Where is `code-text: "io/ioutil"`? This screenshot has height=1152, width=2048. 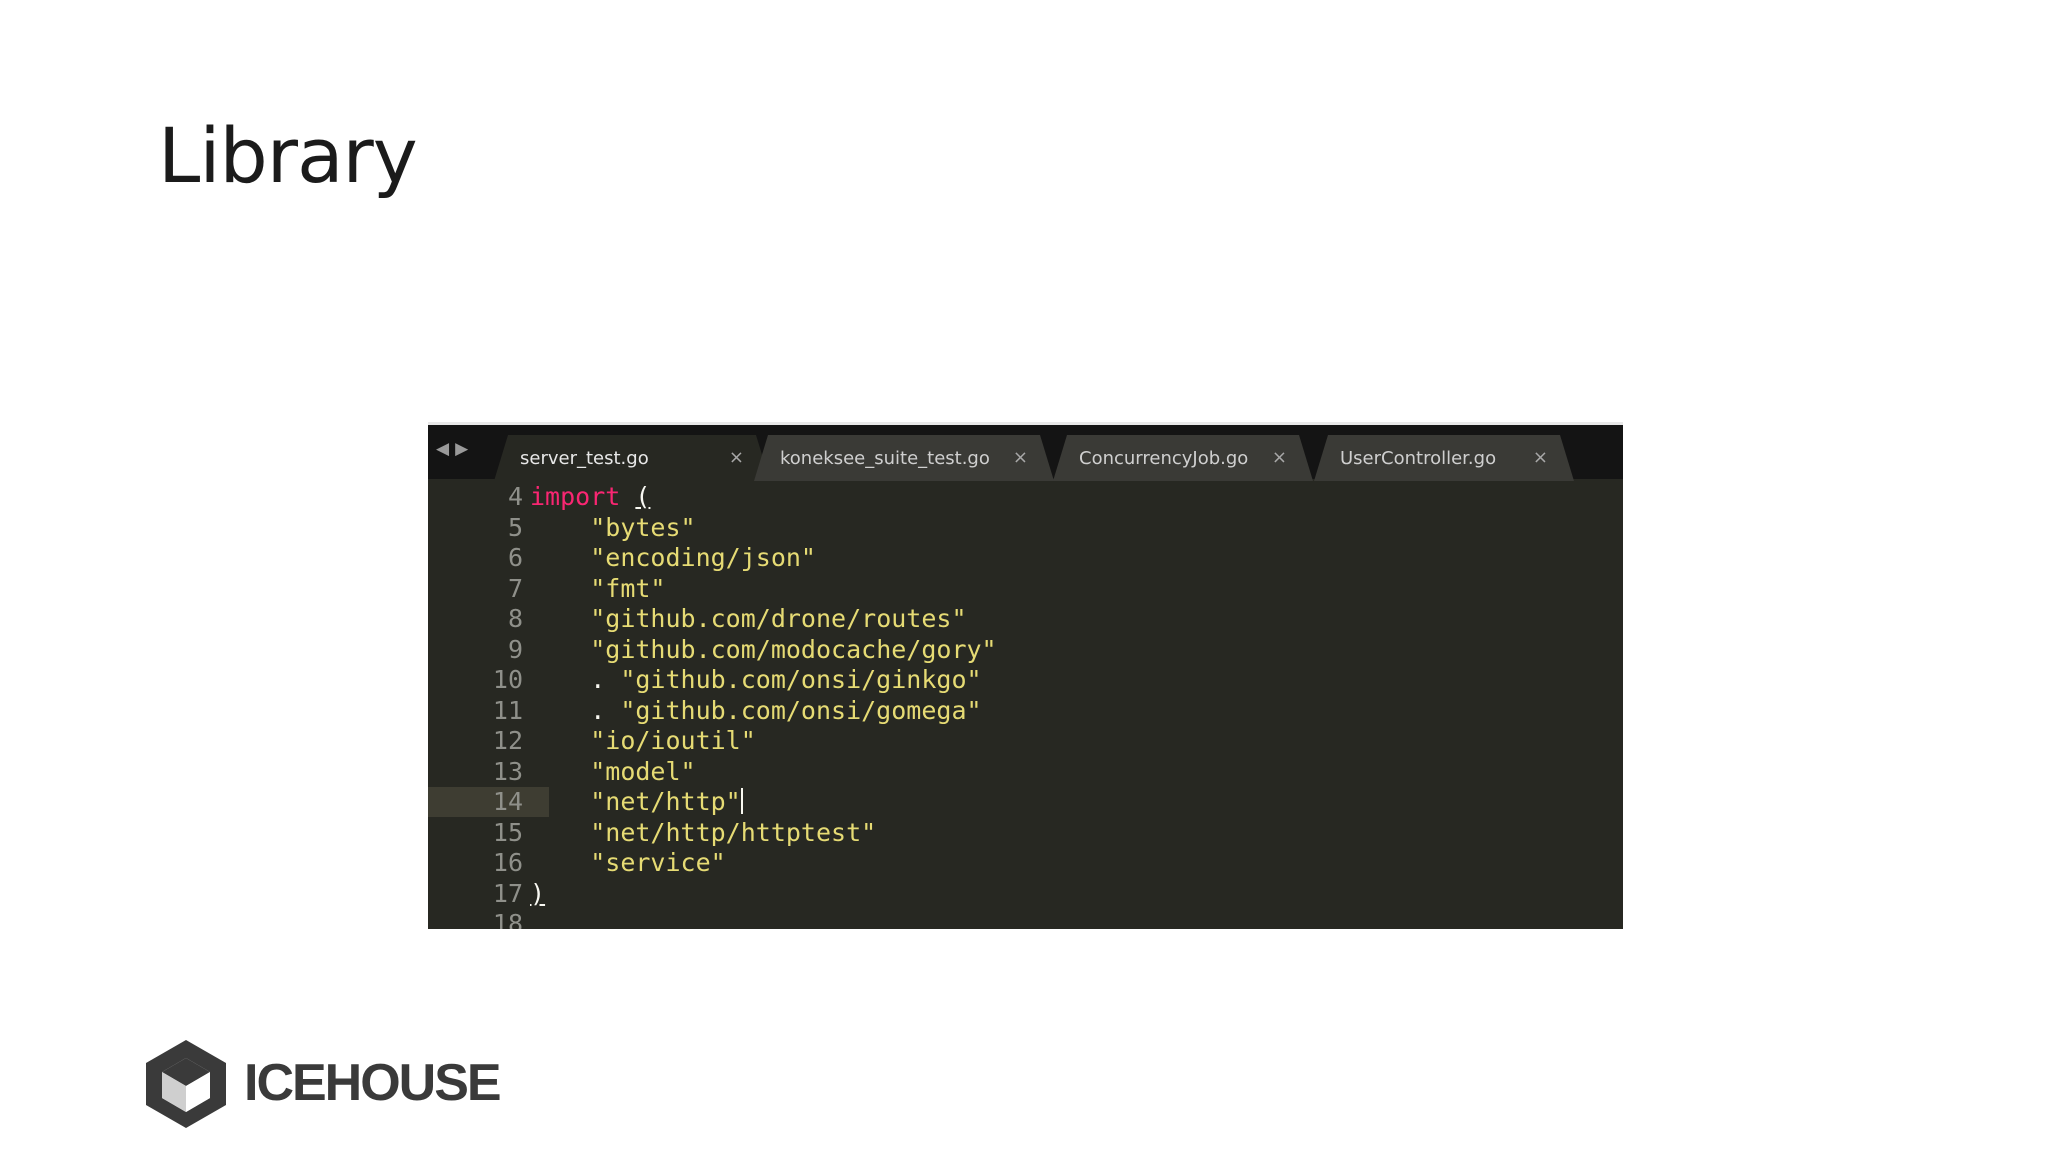 code-text: "io/ioutil" is located at coordinates (643, 741).